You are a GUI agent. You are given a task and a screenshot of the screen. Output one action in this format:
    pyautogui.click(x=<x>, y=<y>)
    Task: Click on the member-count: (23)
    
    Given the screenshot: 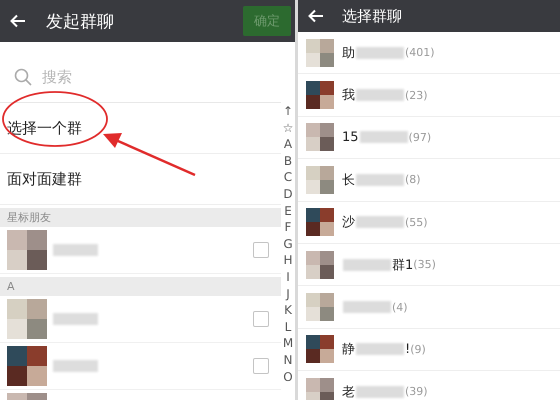 What is the action you would take?
    pyautogui.click(x=416, y=95)
    